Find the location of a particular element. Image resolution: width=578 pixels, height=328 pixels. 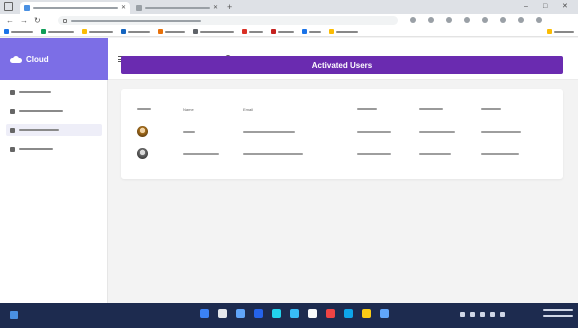

clock-date is located at coordinates (558, 316).